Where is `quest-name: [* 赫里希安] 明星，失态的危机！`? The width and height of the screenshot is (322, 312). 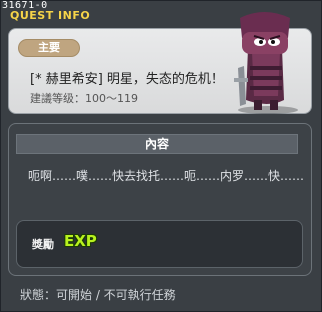 quest-name: [* 赫里希安] 明星，失态的危机！ is located at coordinates (127, 79).